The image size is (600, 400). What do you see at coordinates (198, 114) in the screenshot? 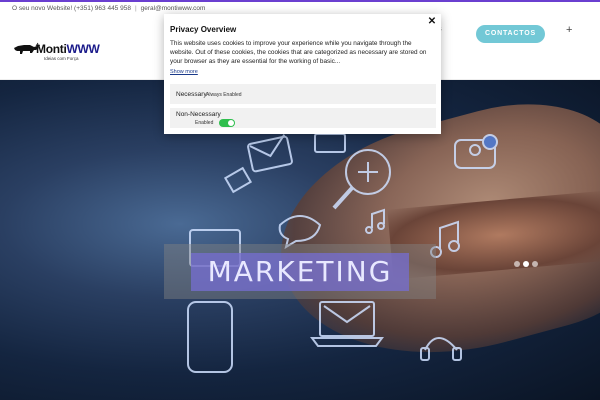
I see `cookie-category-label: Non-Necessary` at bounding box center [198, 114].